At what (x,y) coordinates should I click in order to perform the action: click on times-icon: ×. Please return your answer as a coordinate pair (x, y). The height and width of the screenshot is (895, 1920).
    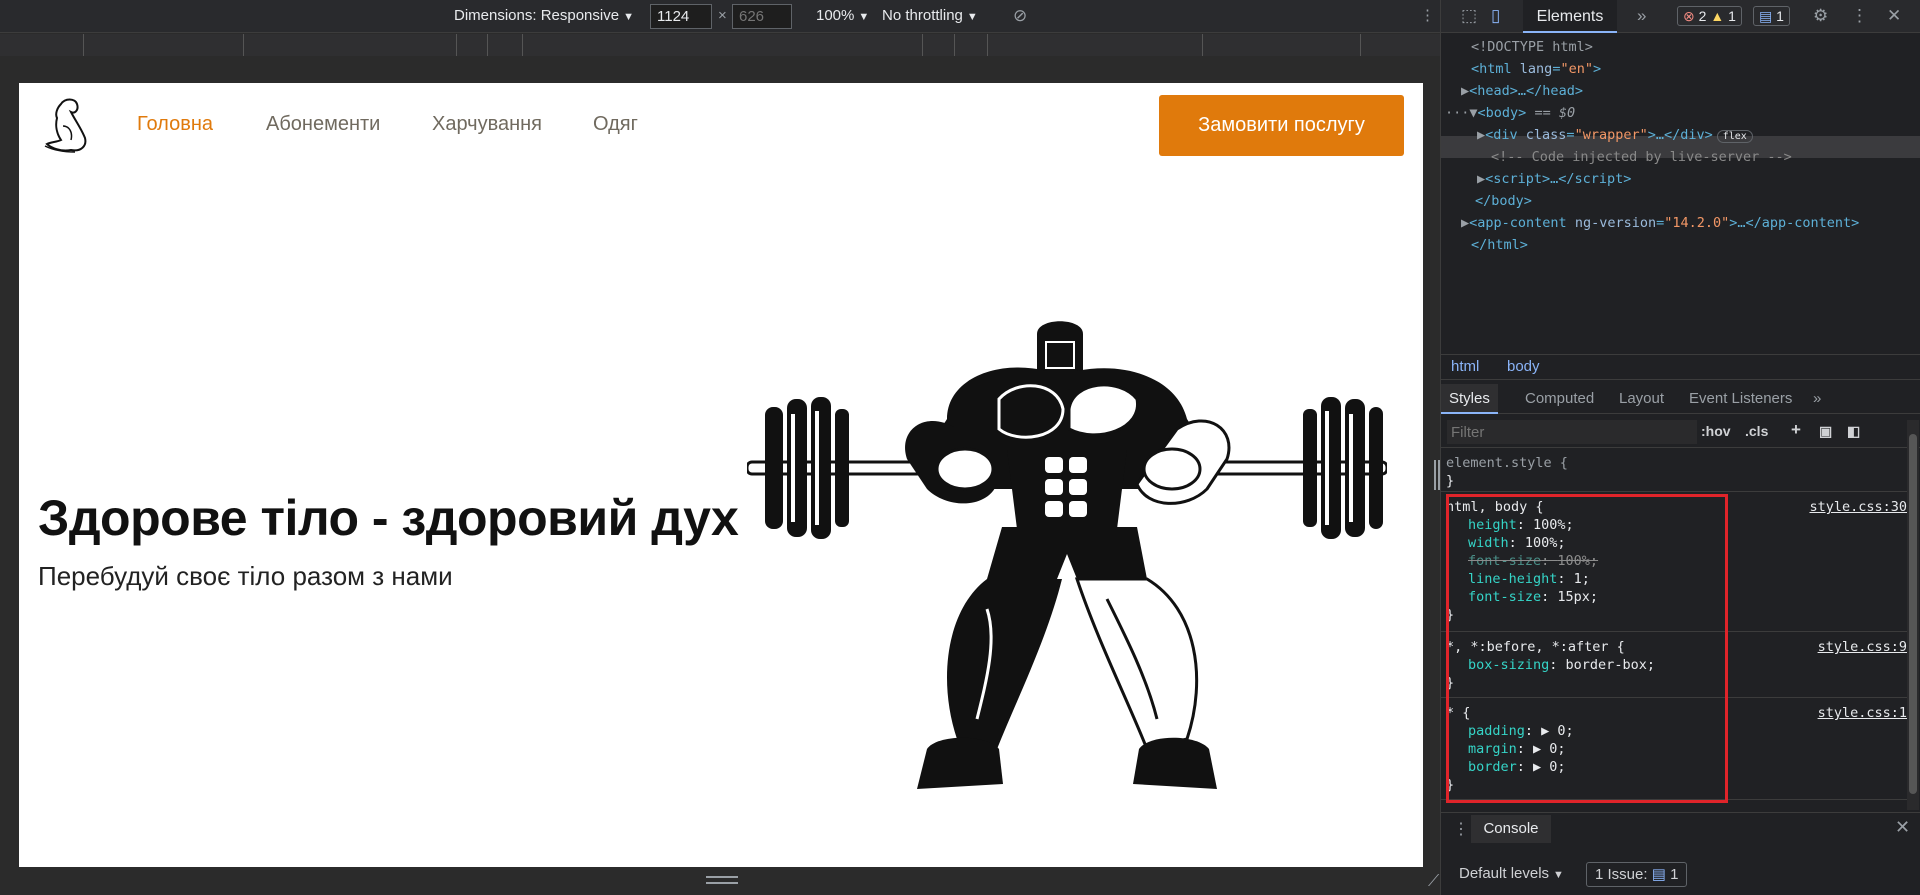
    Looking at the image, I should click on (722, 15).